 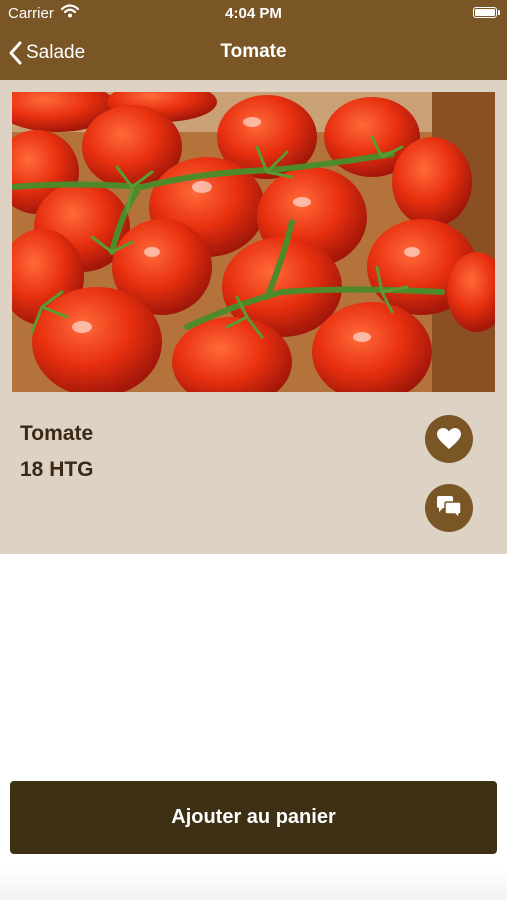 I want to click on product-name: Tomate, so click(x=57, y=433).